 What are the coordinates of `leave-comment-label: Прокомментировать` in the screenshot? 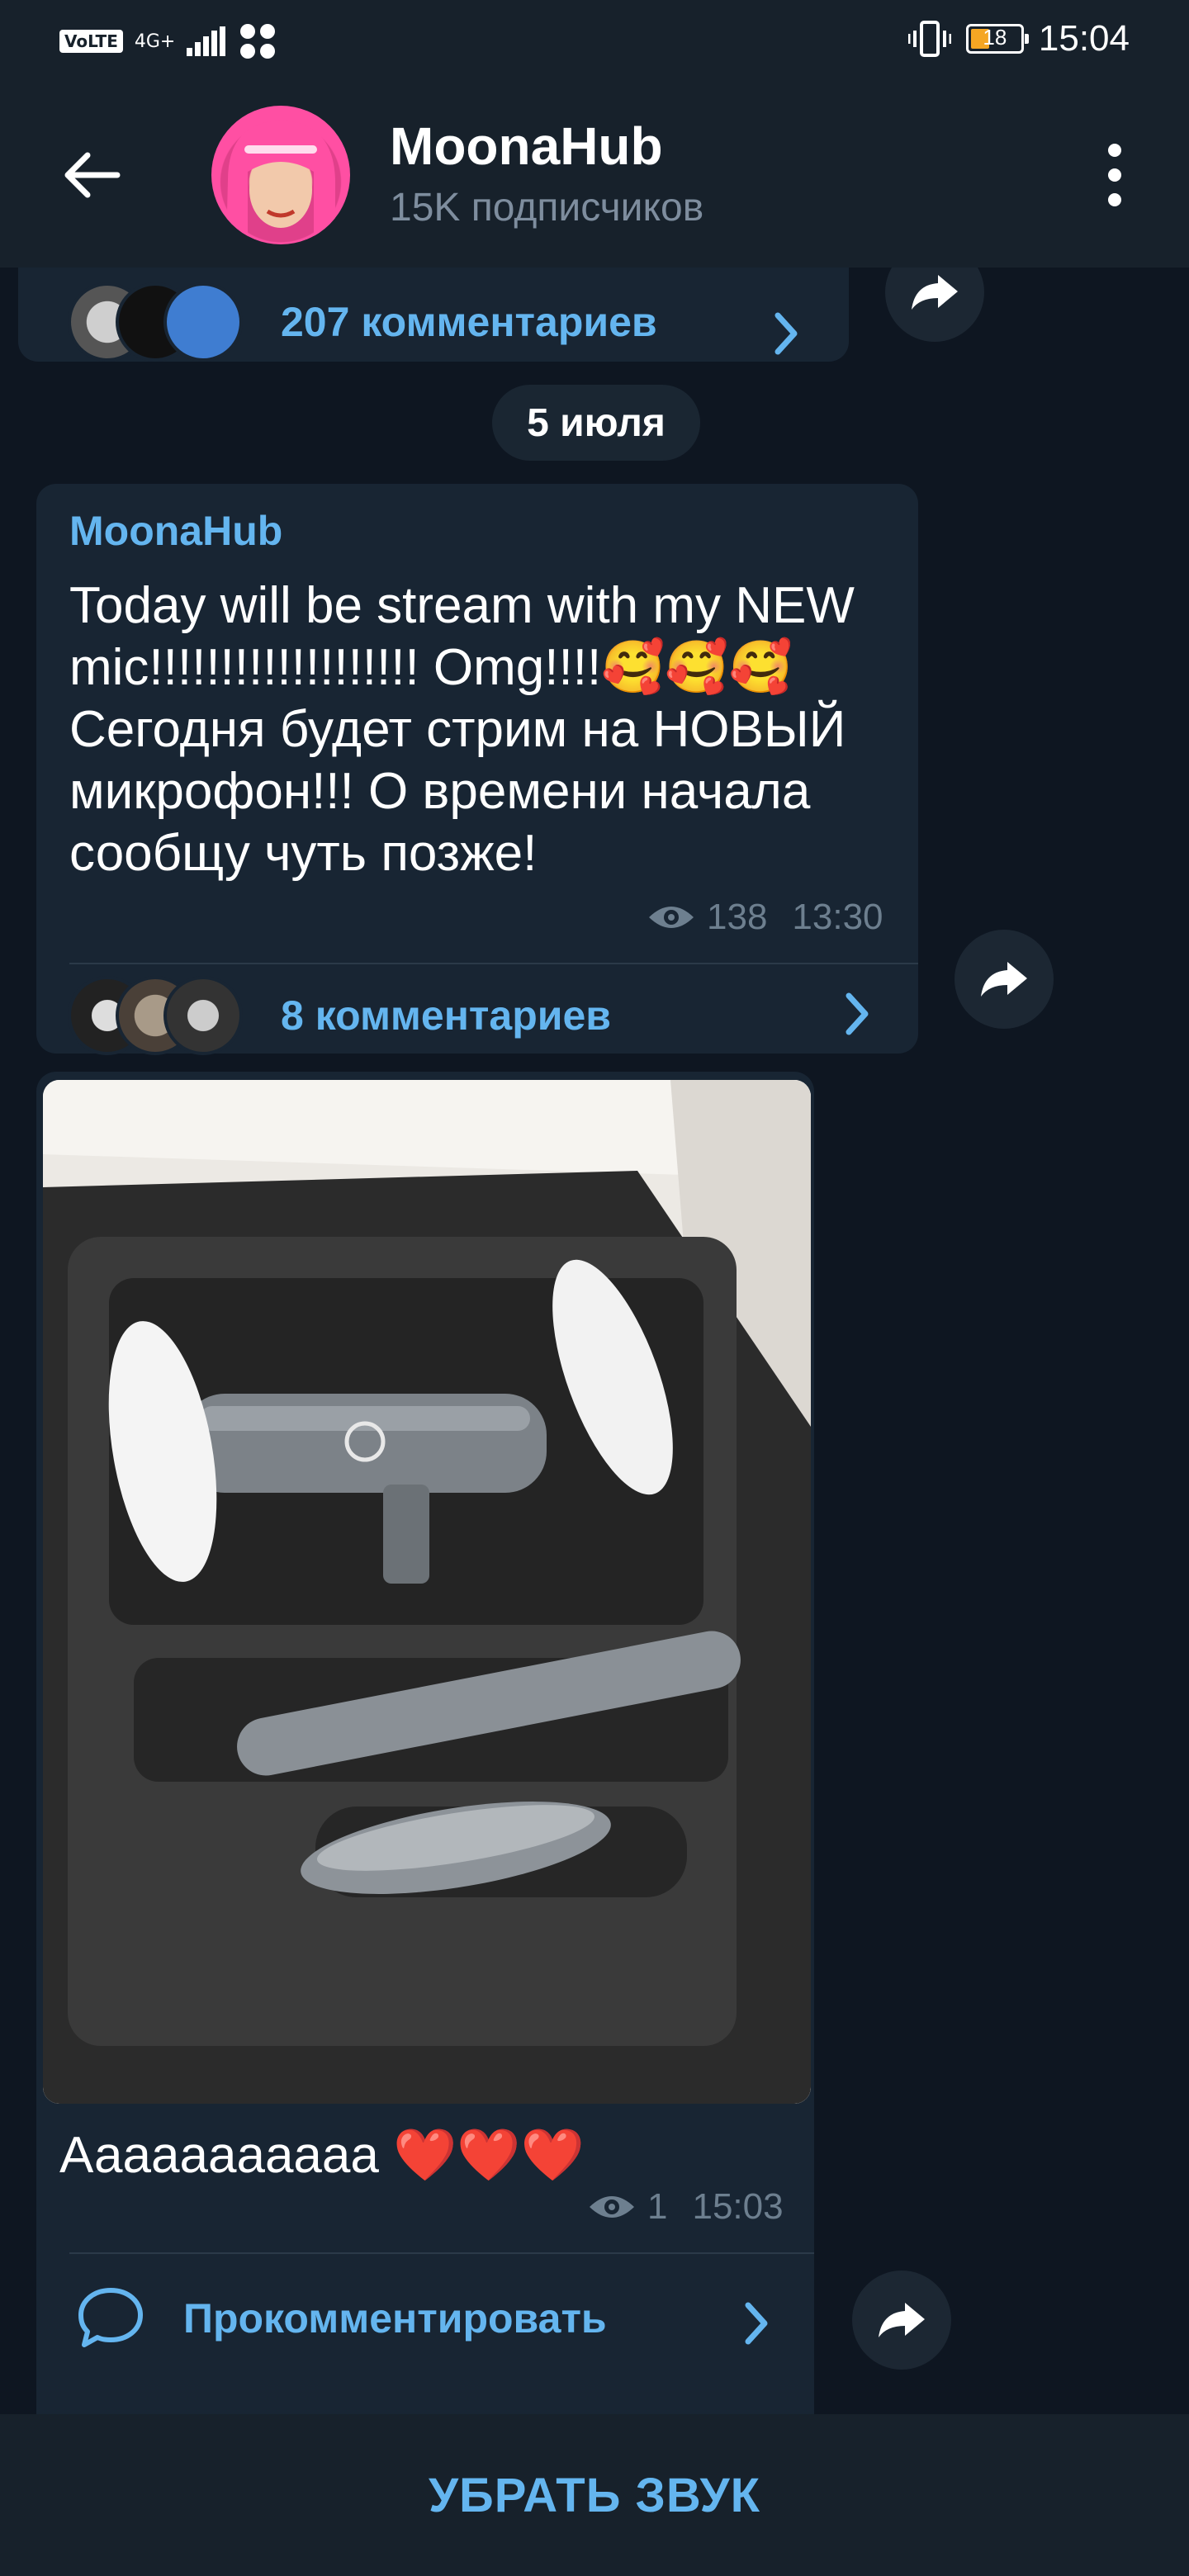 It's located at (395, 2318).